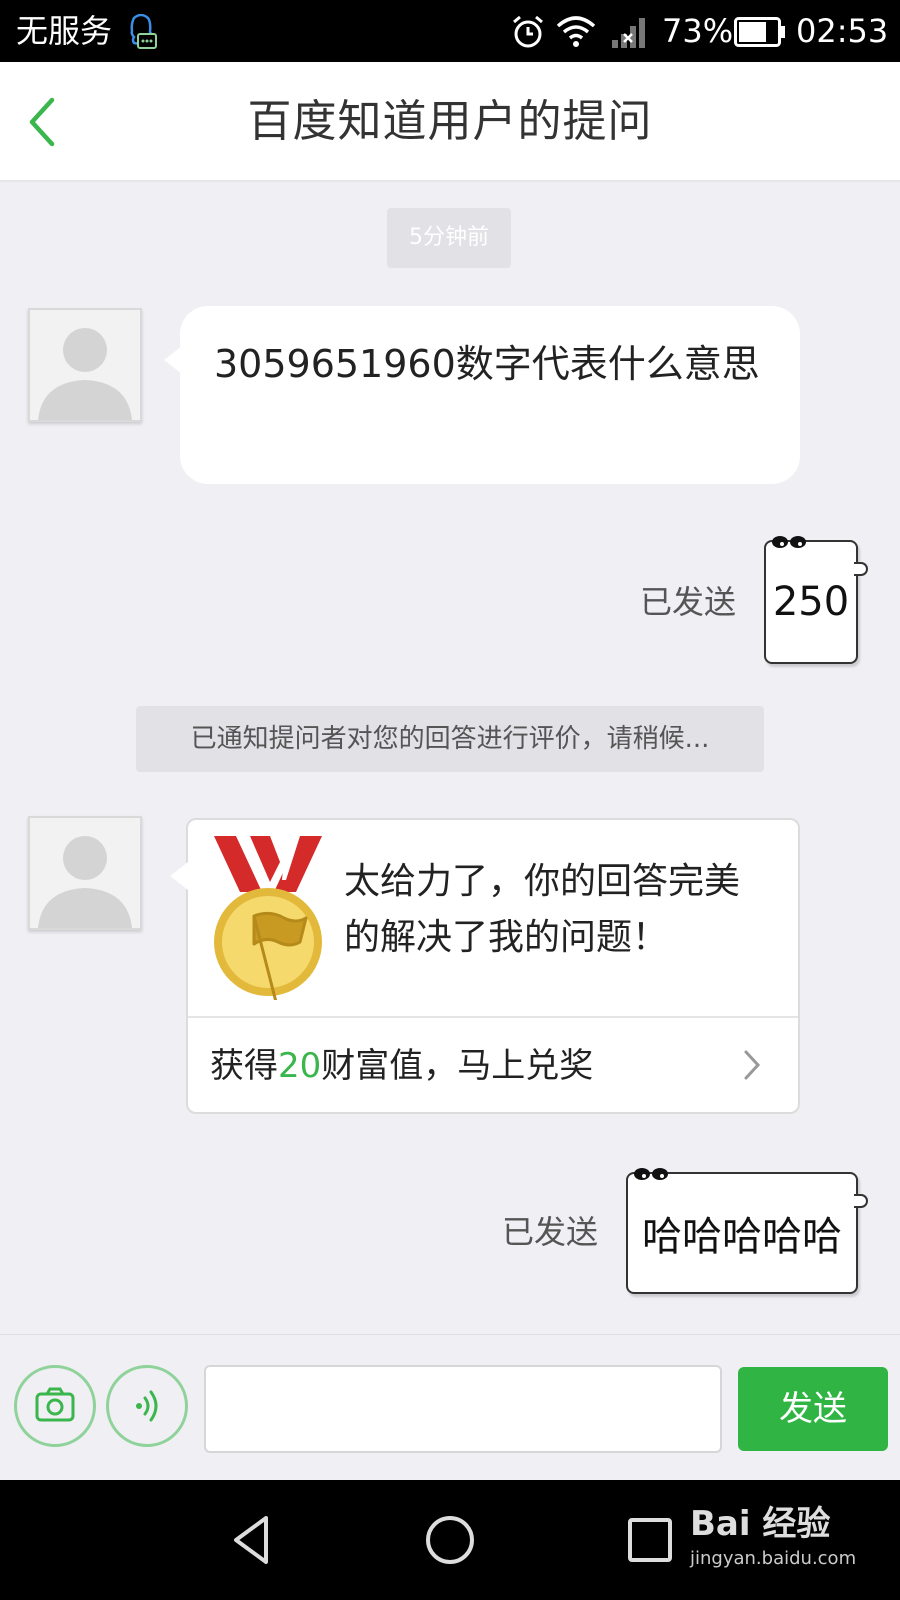  I want to click on carrier-label: 无服务, so click(64, 31).